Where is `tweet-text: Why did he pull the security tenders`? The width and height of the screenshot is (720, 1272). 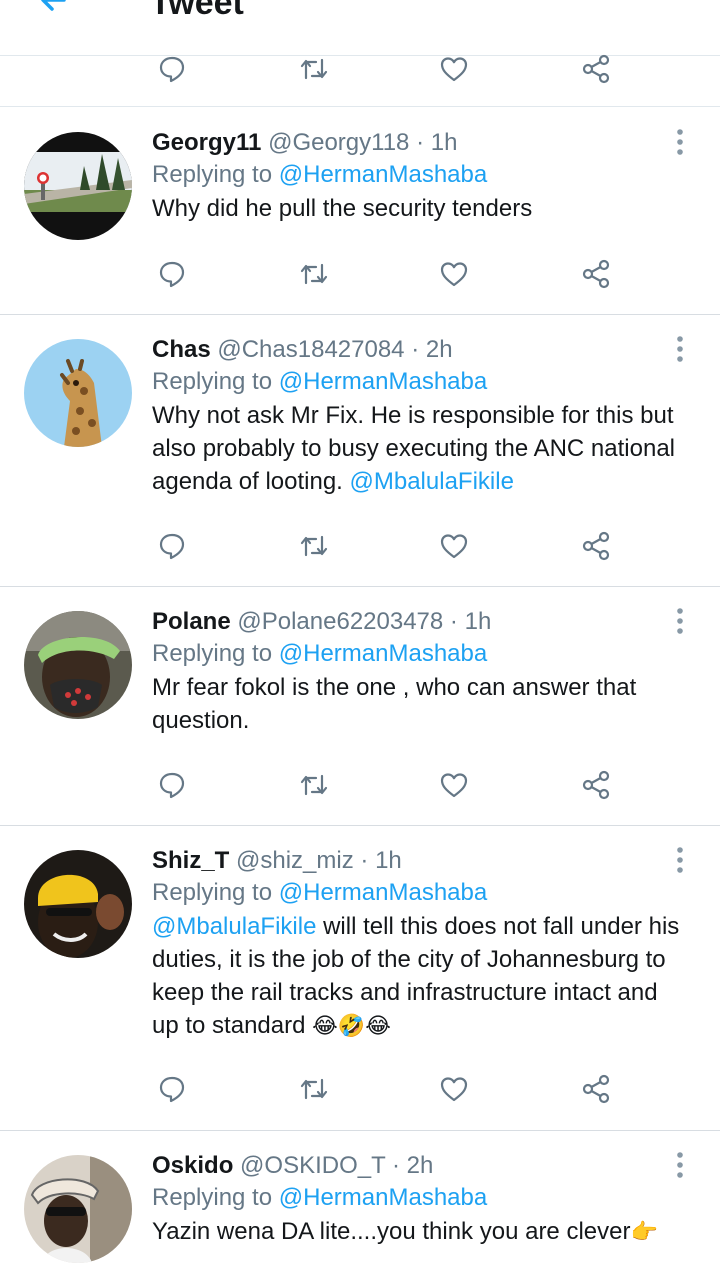 tweet-text: Why did he pull the security tenders is located at coordinates (342, 208).